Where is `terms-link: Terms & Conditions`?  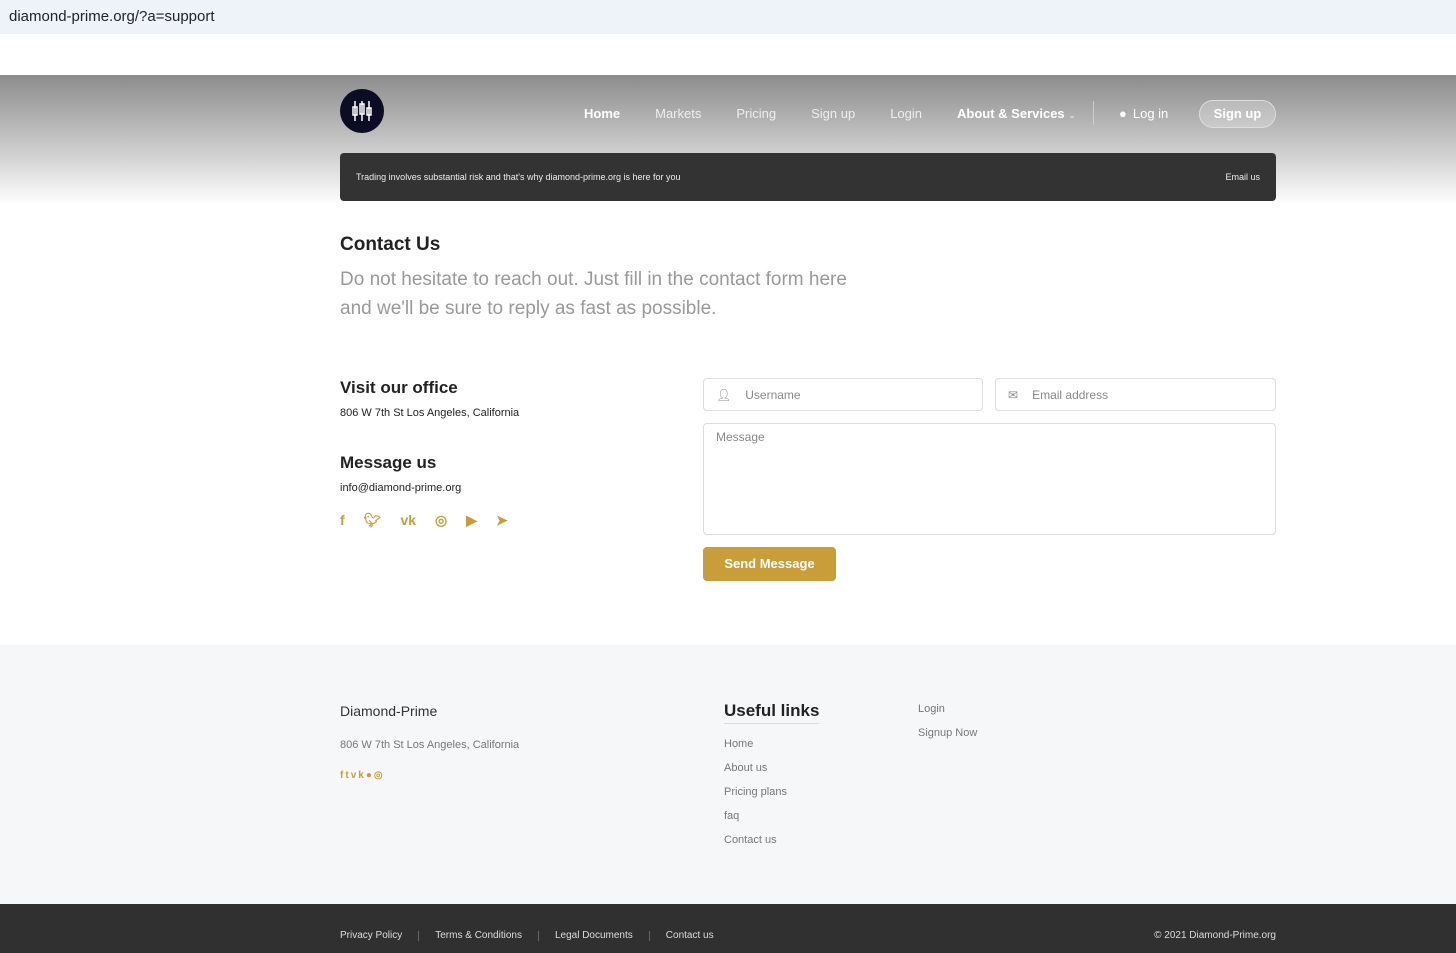
terms-link: Terms & Conditions is located at coordinates (478, 935).